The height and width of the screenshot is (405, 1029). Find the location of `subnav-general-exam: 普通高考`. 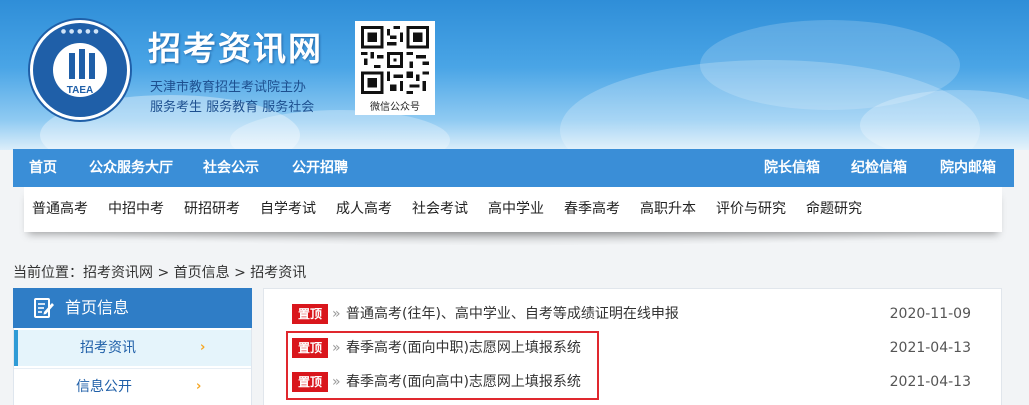

subnav-general-exam: 普通高考 is located at coordinates (60, 209).